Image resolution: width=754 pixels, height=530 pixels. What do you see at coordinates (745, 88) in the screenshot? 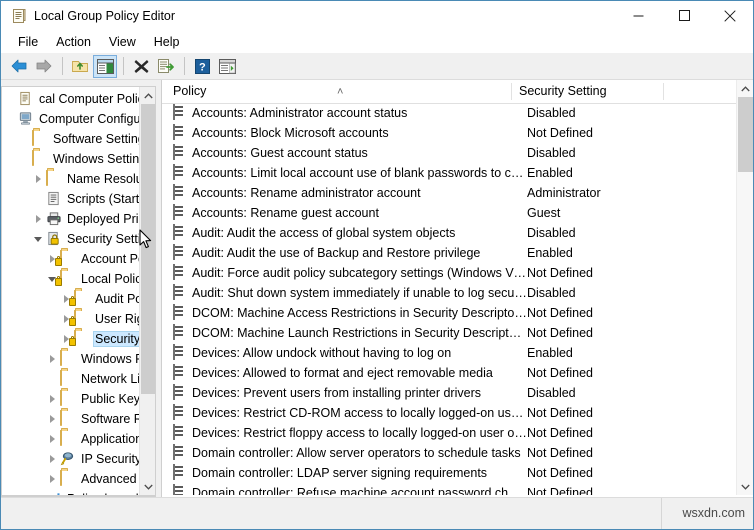
I see `list-scroll-up-icon` at bounding box center [745, 88].